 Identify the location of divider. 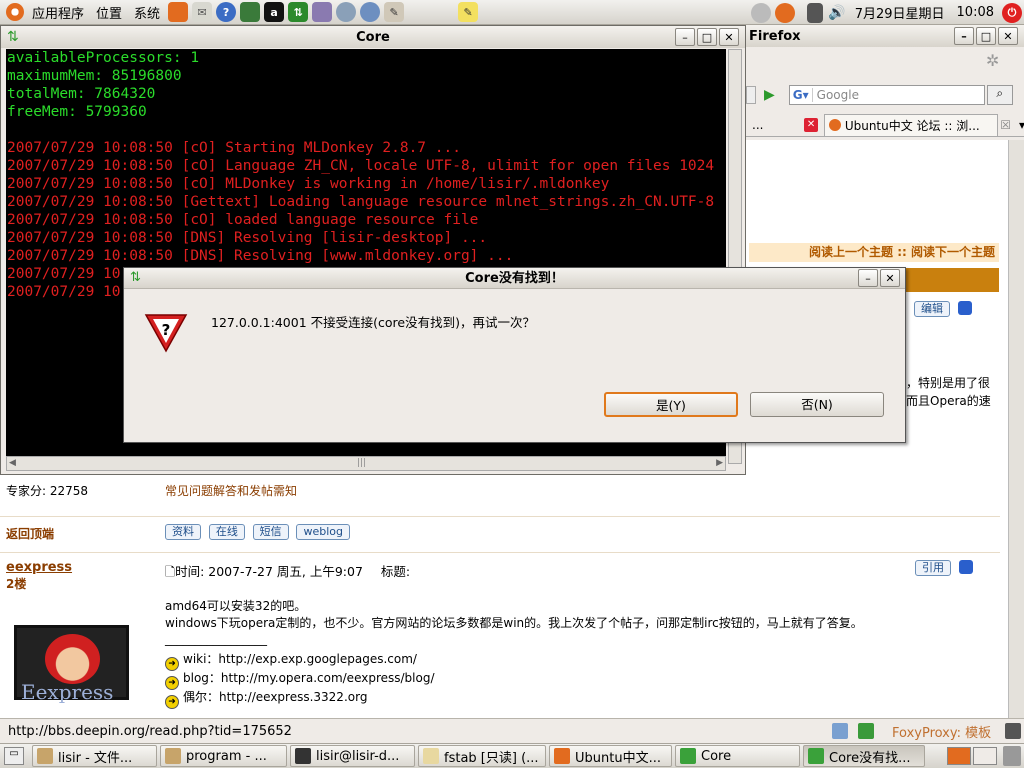
(500, 552).